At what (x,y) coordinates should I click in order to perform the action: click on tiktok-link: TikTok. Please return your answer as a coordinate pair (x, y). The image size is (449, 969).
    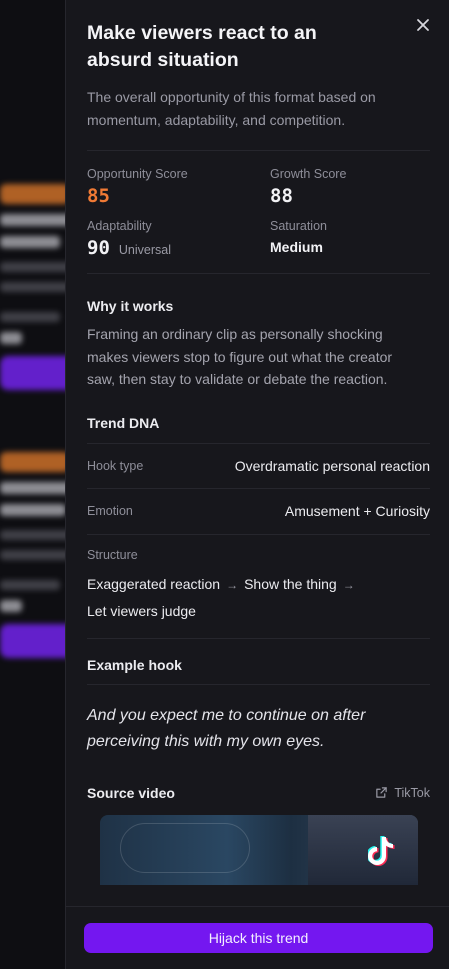
    Looking at the image, I should click on (402, 793).